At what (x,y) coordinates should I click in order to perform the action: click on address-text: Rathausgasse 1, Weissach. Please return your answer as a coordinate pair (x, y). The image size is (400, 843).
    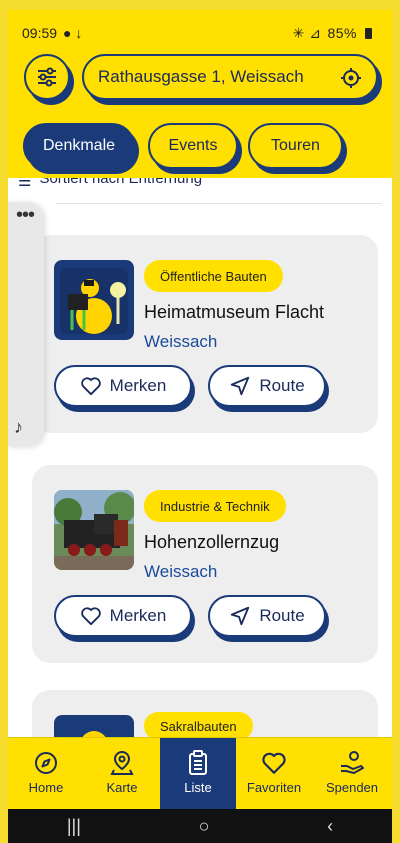
    Looking at the image, I should click on (201, 76).